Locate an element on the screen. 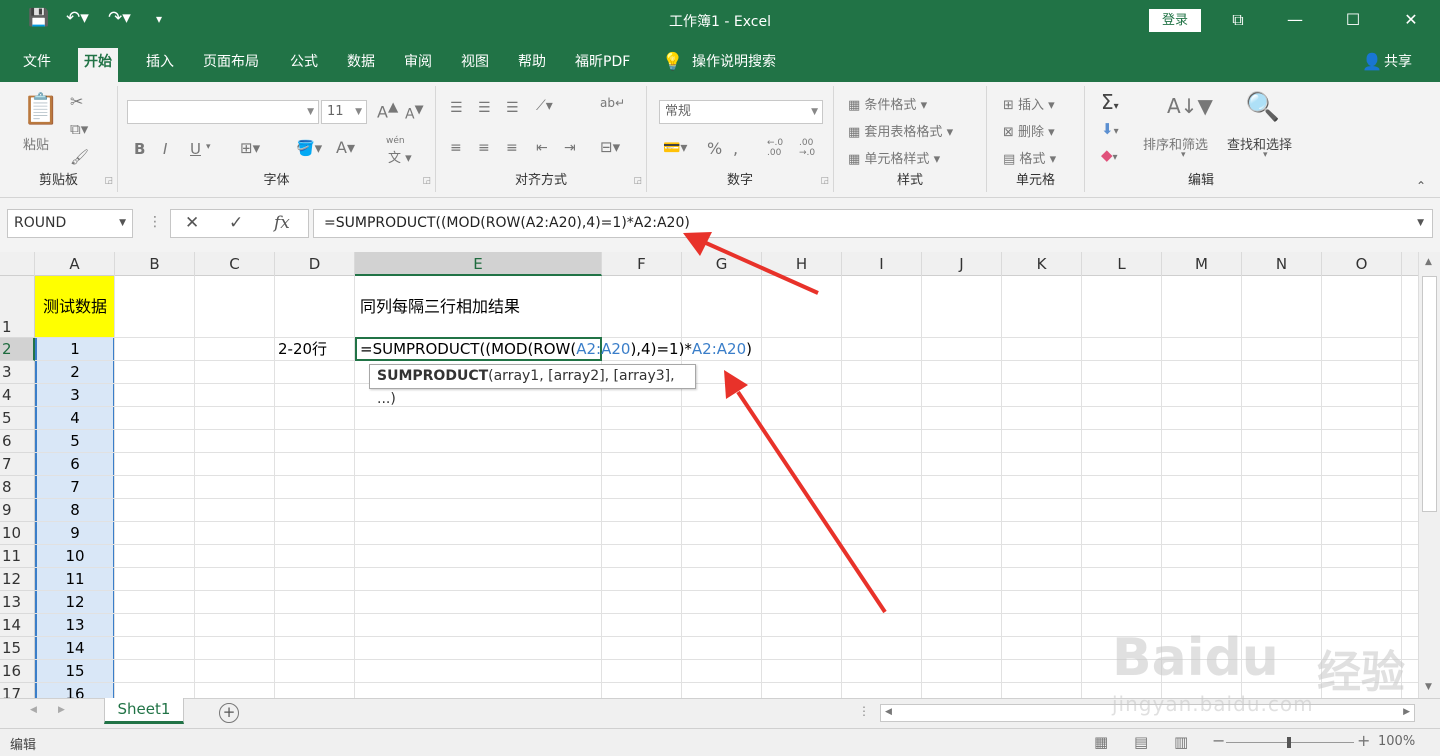  status-bar: 编辑 ▦ ▤ ▥ − + 100% is located at coordinates (720, 742).